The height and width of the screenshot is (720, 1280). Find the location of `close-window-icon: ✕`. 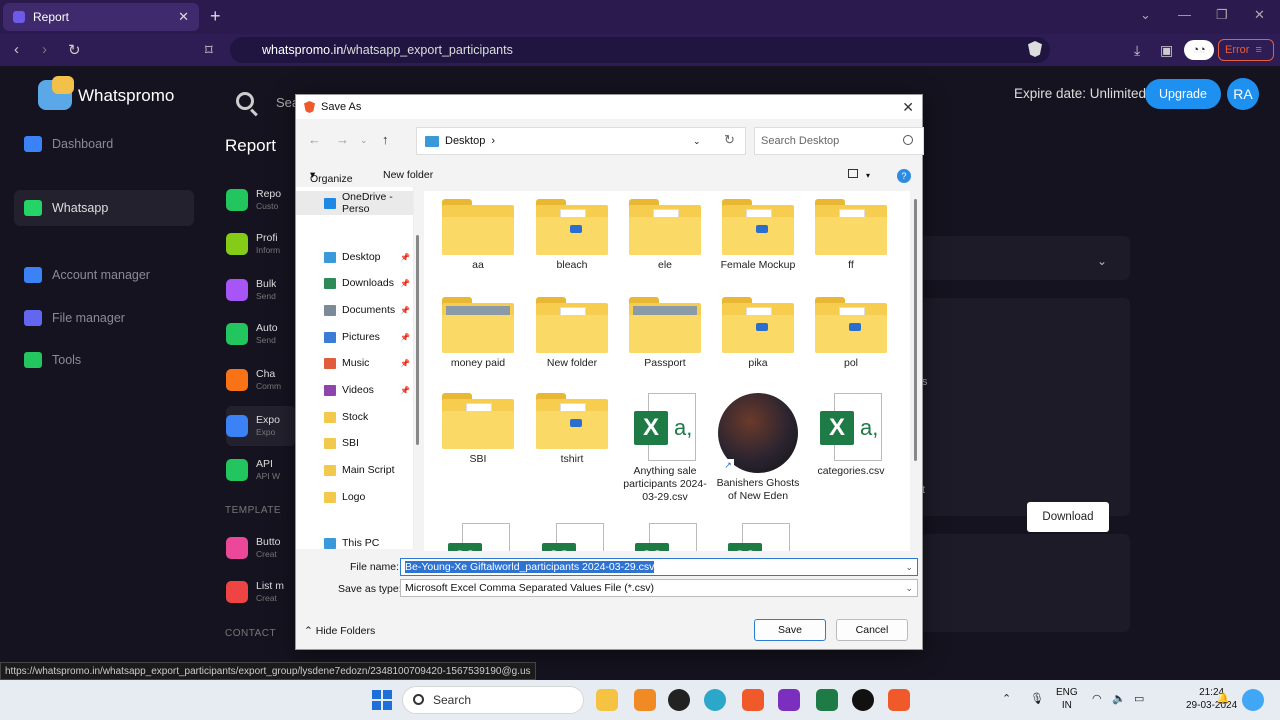

close-window-icon: ✕ is located at coordinates (1259, 15).